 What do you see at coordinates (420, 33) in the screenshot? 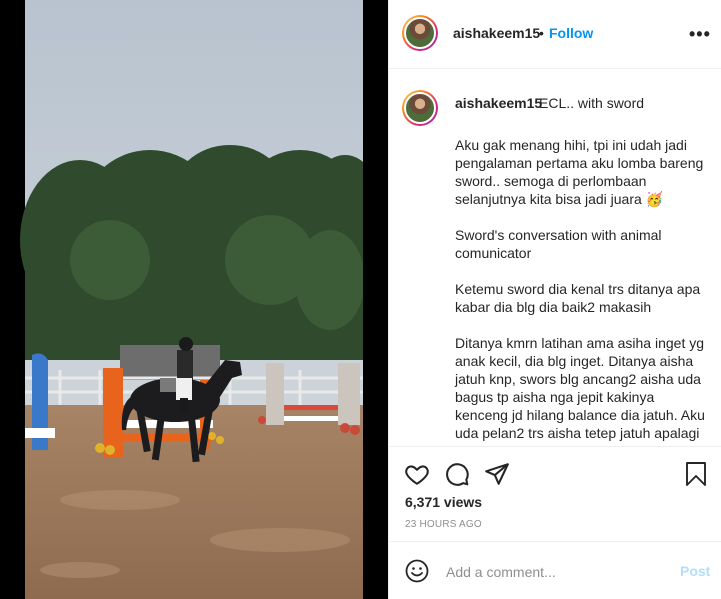
I see `avatar` at bounding box center [420, 33].